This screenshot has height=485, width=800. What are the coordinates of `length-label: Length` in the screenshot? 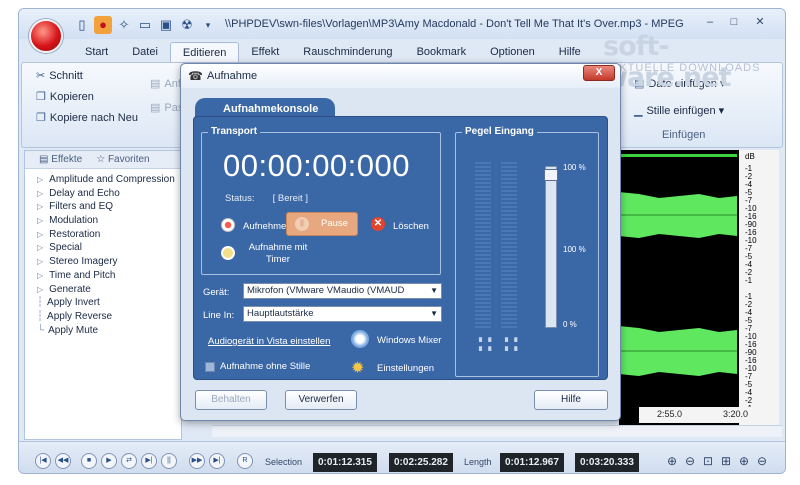 It's located at (478, 462).